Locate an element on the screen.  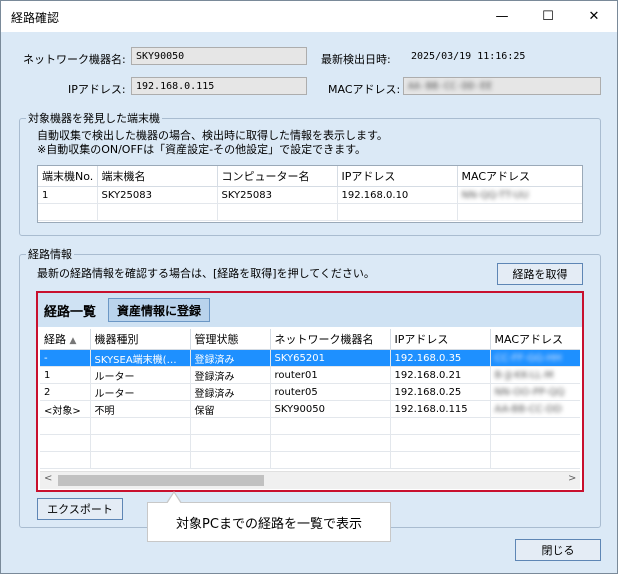
col-terminal-name: 端末機名 is located at coordinates (157, 176).